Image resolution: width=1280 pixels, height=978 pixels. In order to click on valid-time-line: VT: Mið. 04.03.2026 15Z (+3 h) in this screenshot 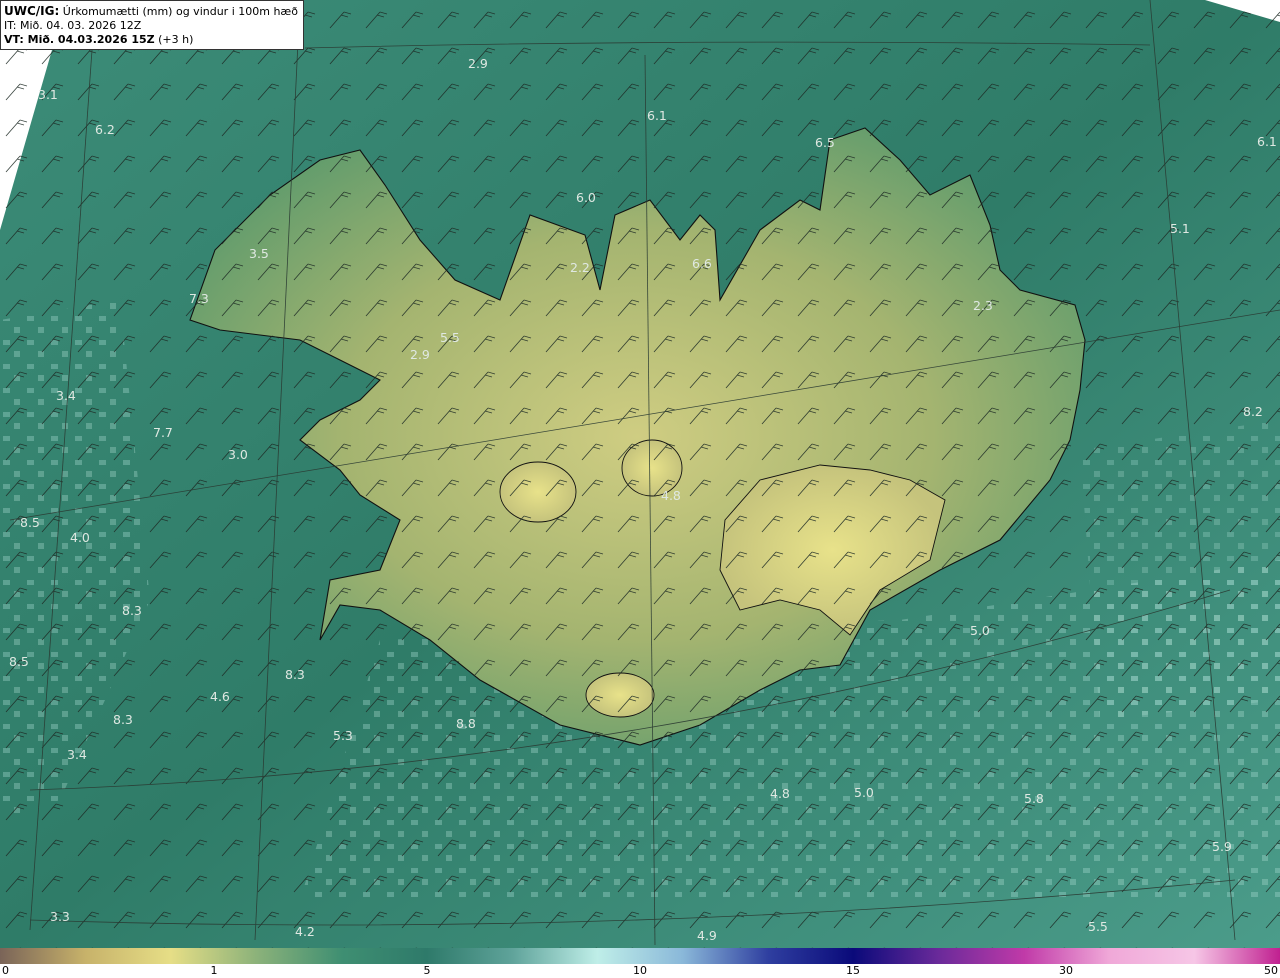, I will do `click(152, 40)`.